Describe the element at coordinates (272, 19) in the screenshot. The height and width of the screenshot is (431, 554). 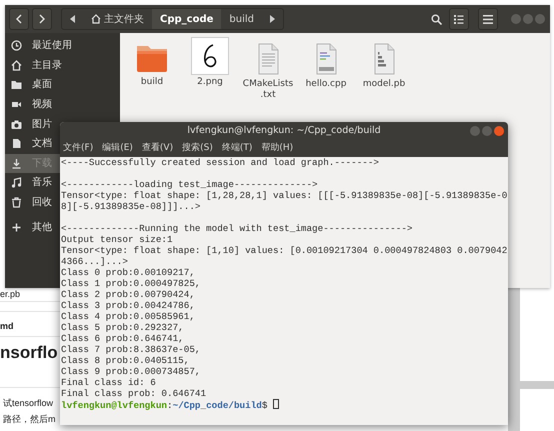
I see `caret-right-icon` at that location.